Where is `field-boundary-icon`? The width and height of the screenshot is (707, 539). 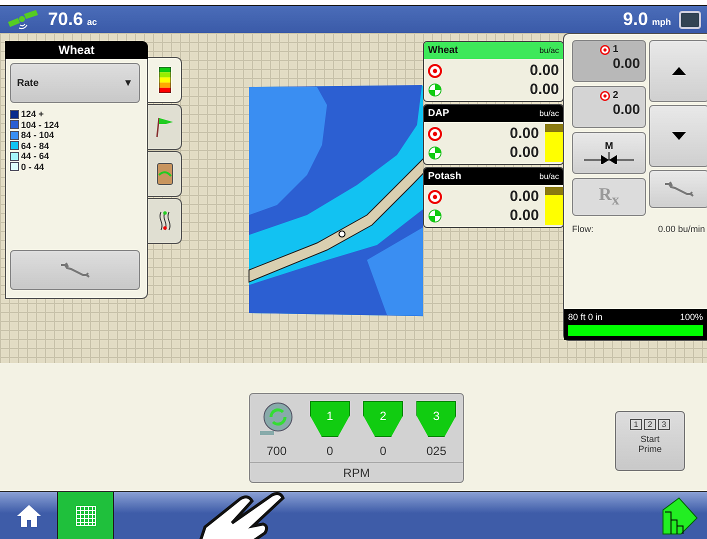
field-boundary-icon is located at coordinates (164, 174).